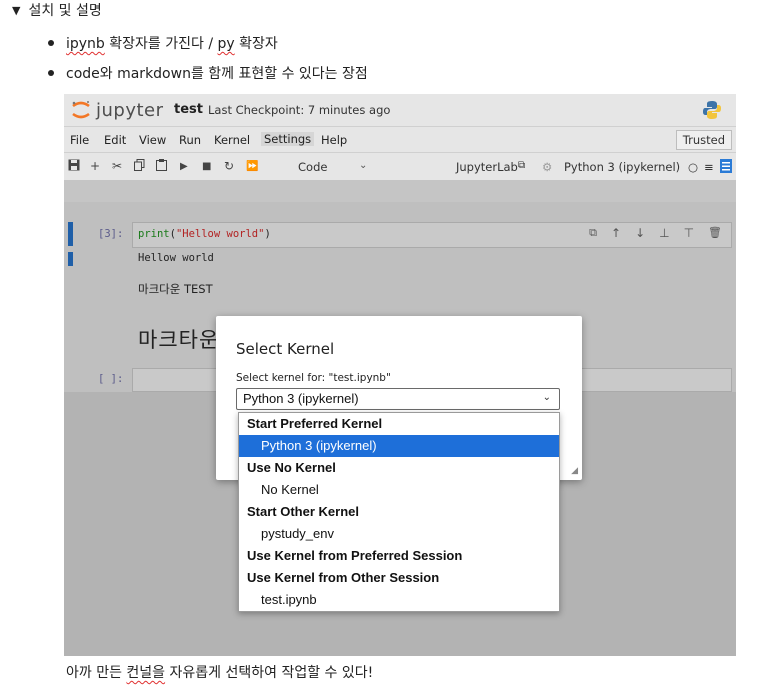 Image resolution: width=773 pixels, height=688 pixels. Describe the element at coordinates (689, 233) in the screenshot. I see `insert-below-icon: ⊤` at that location.